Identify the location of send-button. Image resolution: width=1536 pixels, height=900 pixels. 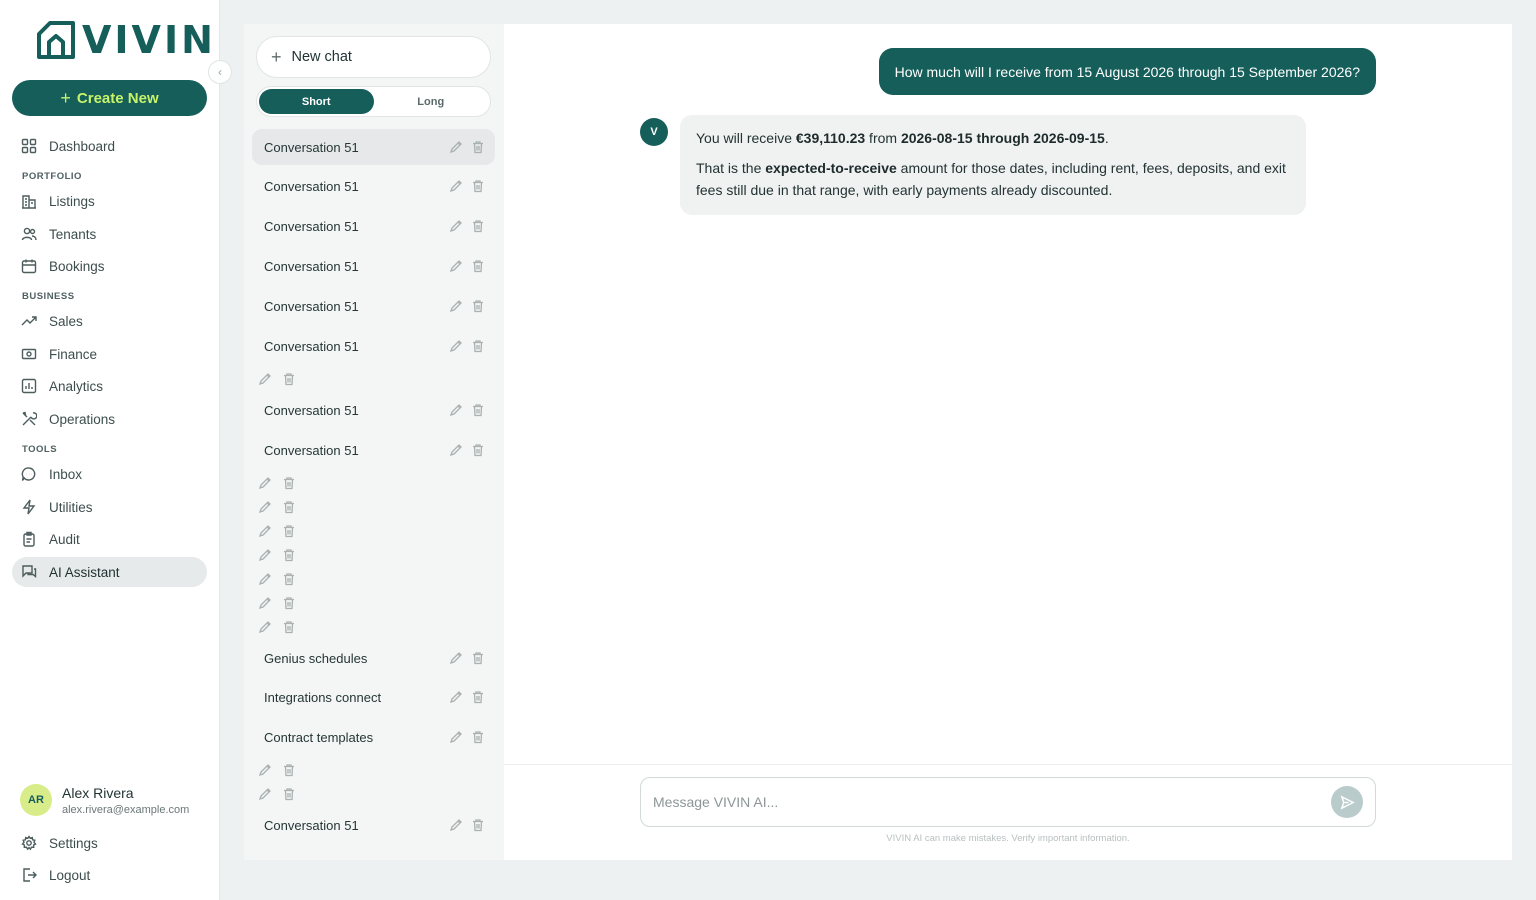
(1347, 802).